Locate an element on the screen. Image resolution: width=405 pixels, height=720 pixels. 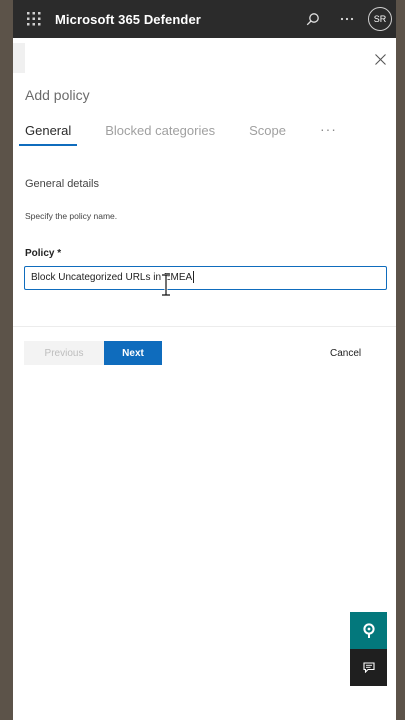
wizard-tabs: General Blocked categories Scope ··· is located at coordinates (178, 133).